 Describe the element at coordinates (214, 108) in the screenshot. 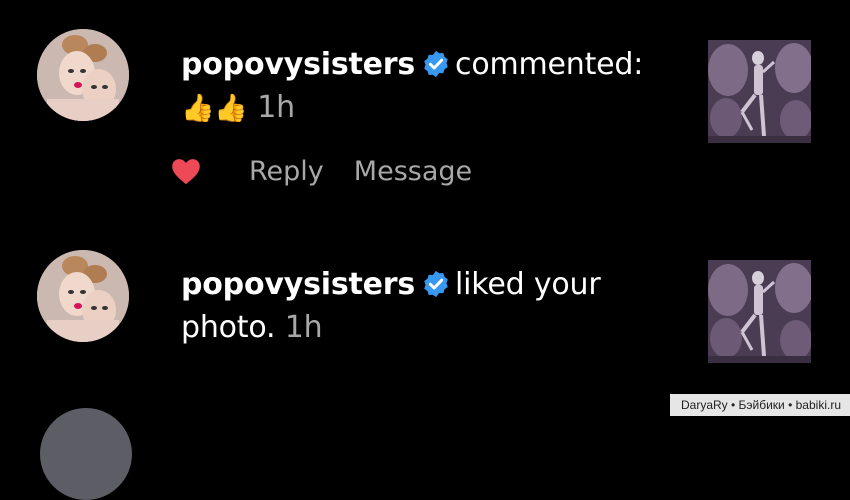

I see `comment-text: 👍👍` at that location.